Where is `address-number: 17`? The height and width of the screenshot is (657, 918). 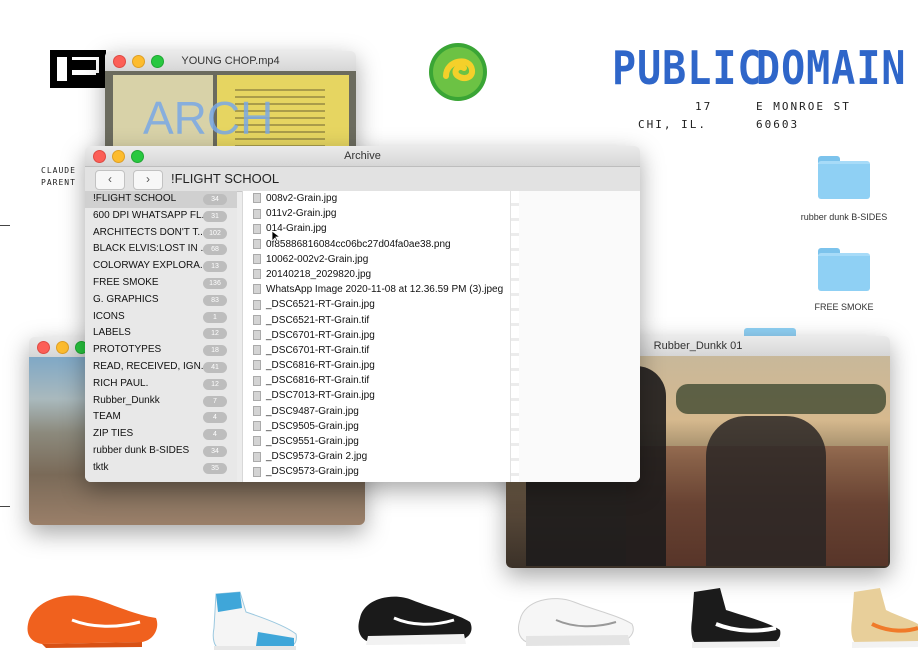 address-number: 17 is located at coordinates (704, 106).